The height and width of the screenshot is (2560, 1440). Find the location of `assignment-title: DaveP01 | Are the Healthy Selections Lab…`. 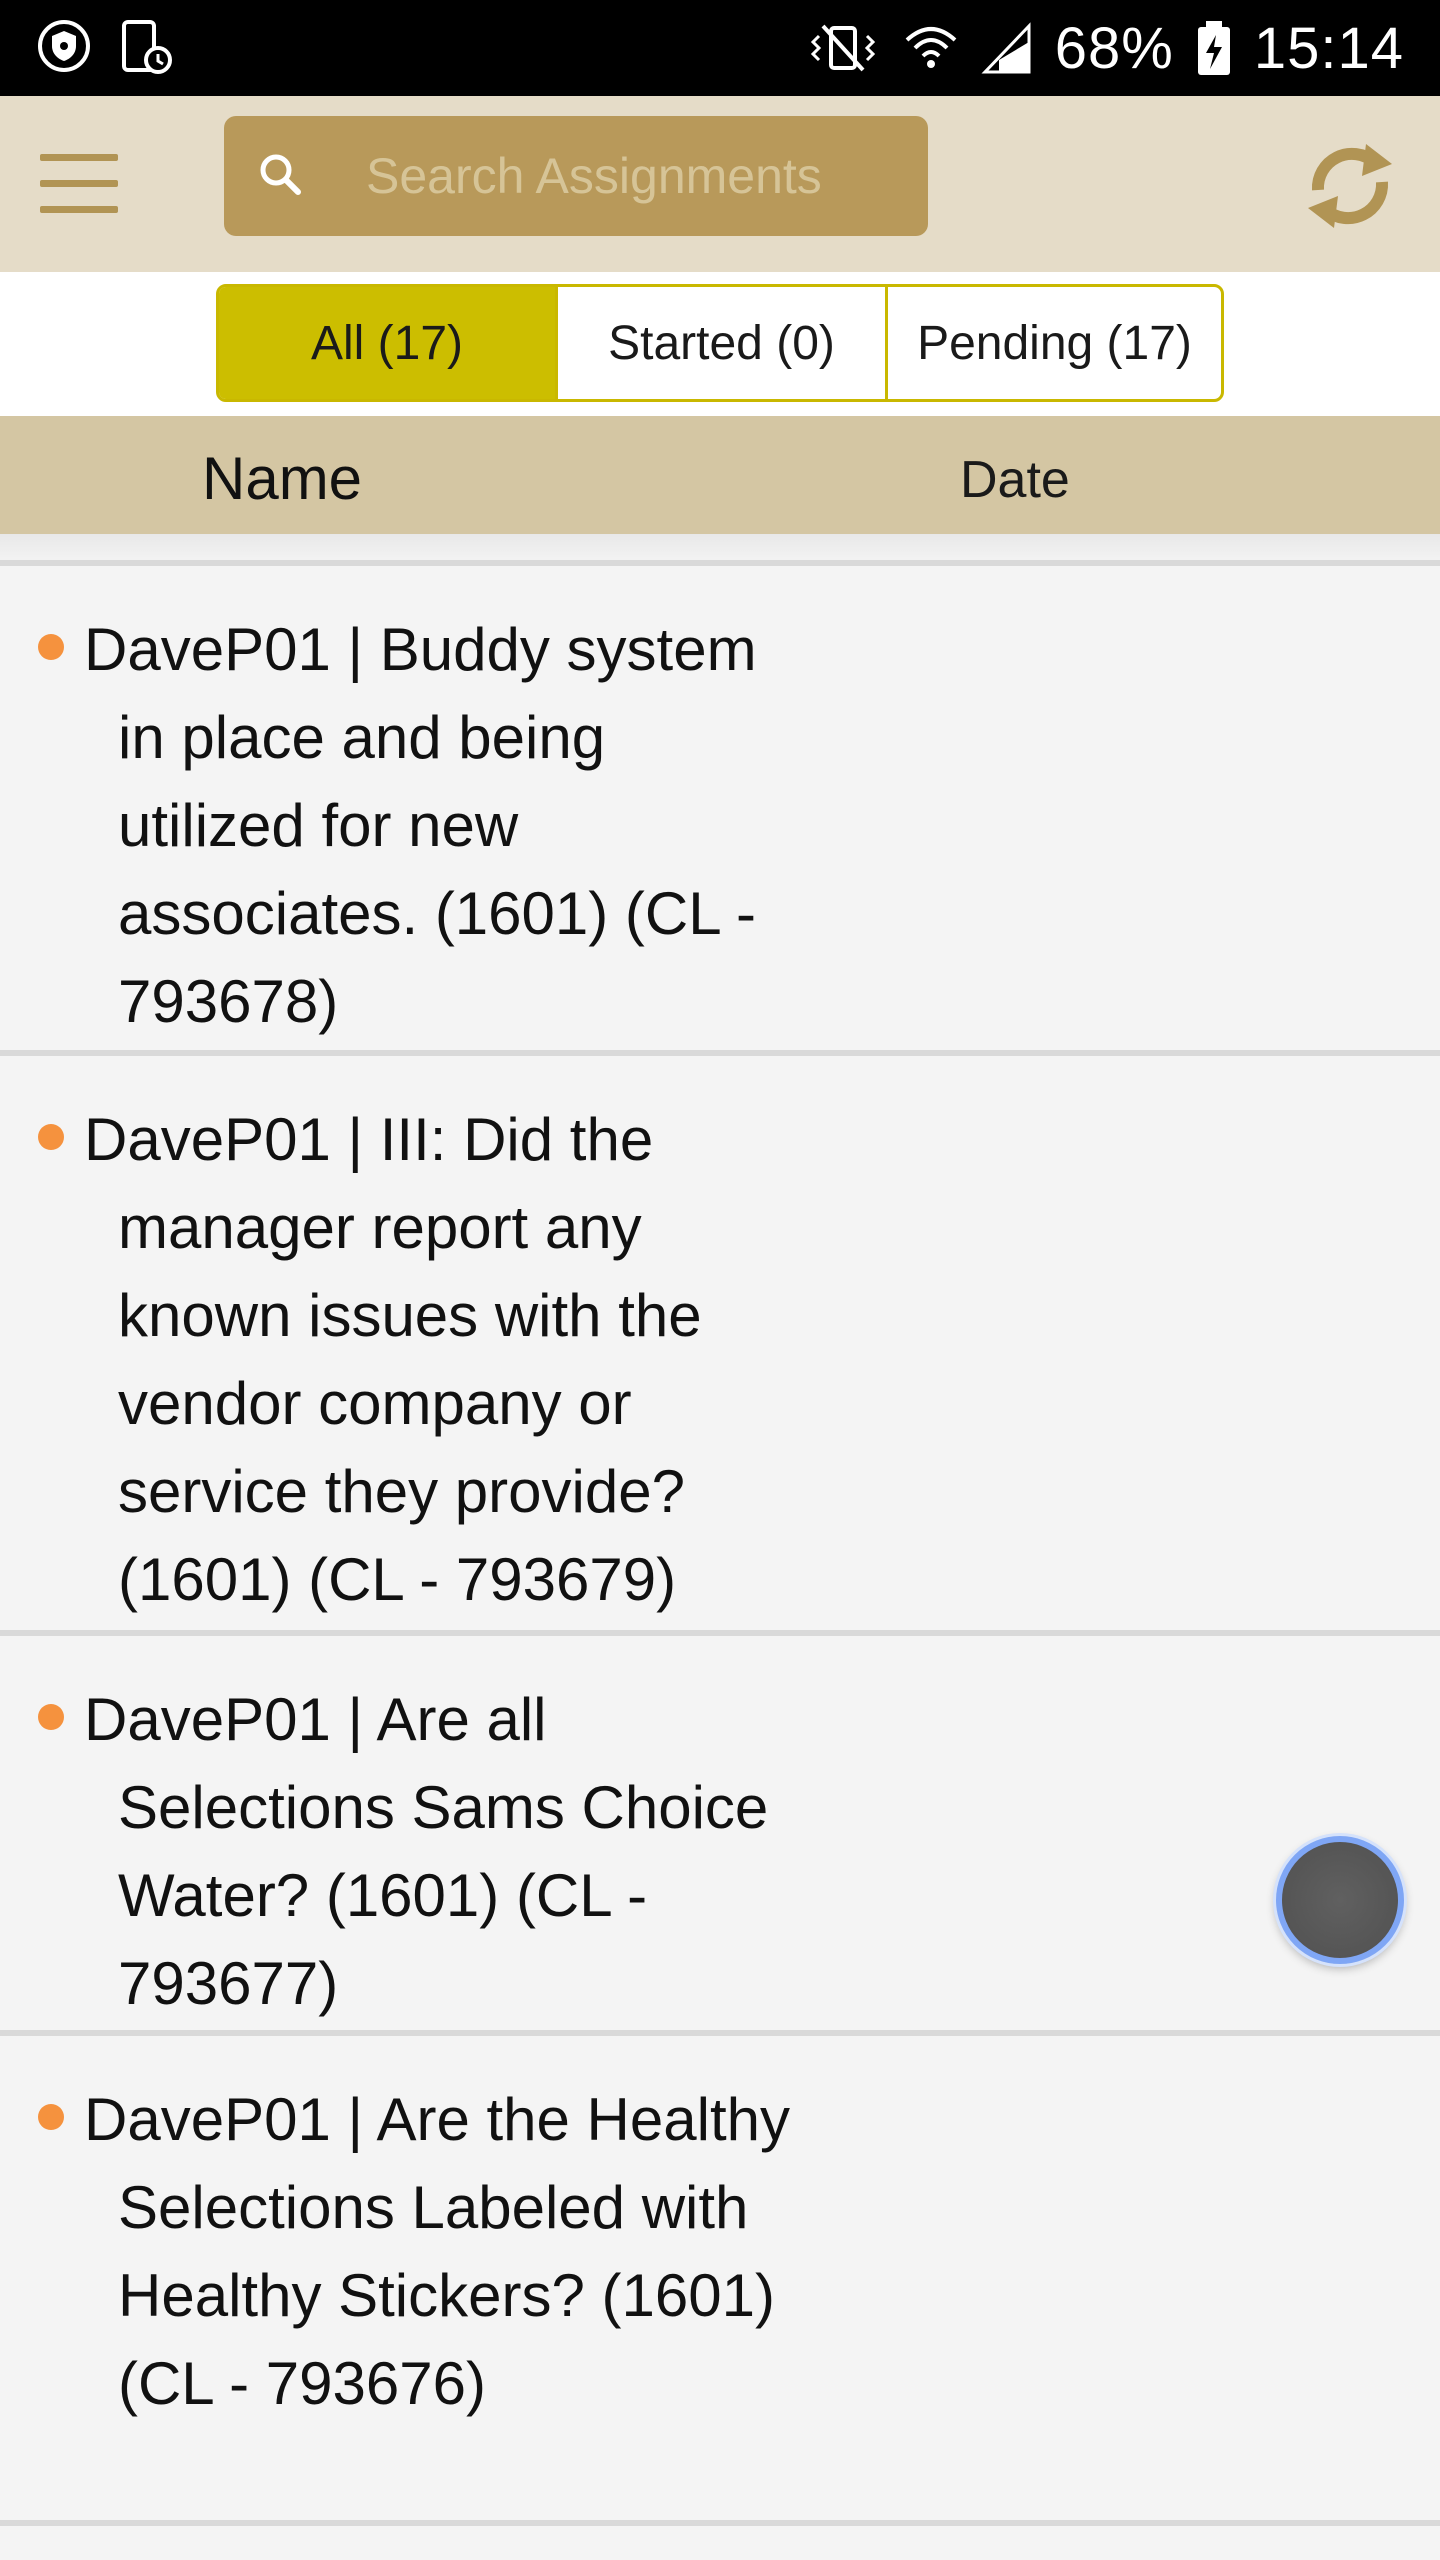

assignment-title: DaveP01 | Are the Healthy Selections Lab… is located at coordinates (437, 2251).